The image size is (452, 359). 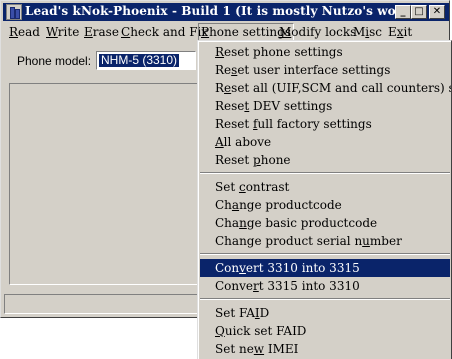 What do you see at coordinates (325, 142) in the screenshot?
I see `menuitem-all-above: All above` at bounding box center [325, 142].